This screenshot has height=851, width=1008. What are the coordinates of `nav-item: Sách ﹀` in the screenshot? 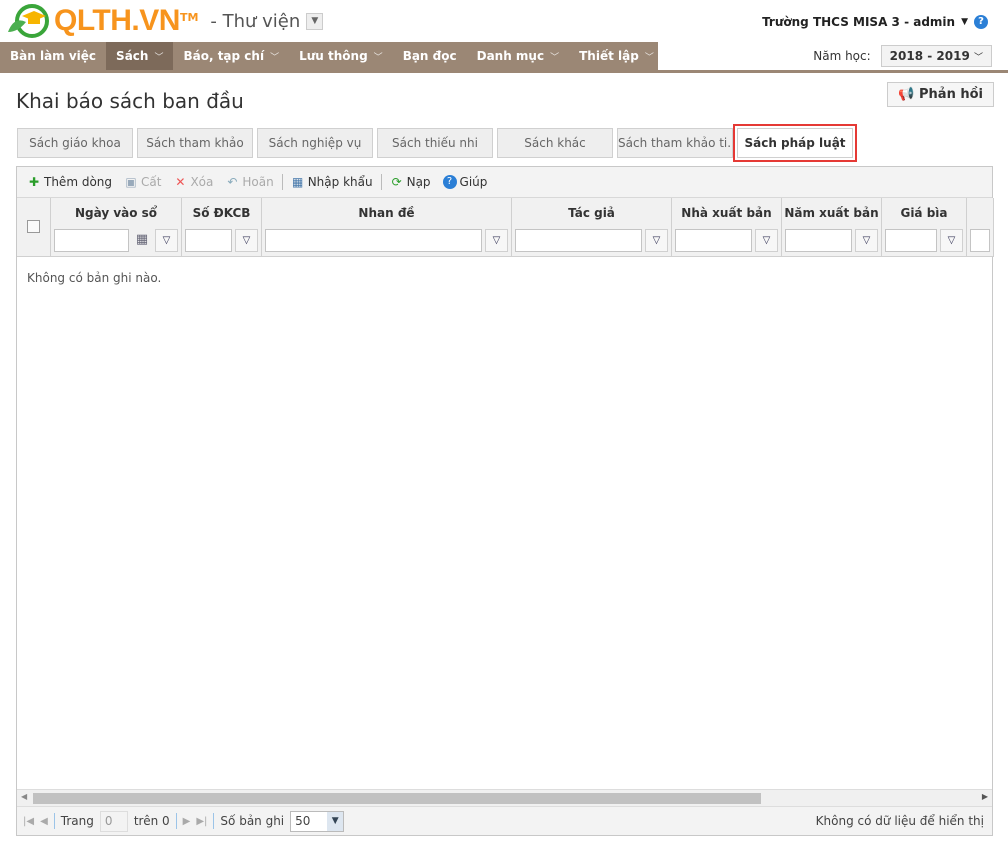 It's located at (140, 56).